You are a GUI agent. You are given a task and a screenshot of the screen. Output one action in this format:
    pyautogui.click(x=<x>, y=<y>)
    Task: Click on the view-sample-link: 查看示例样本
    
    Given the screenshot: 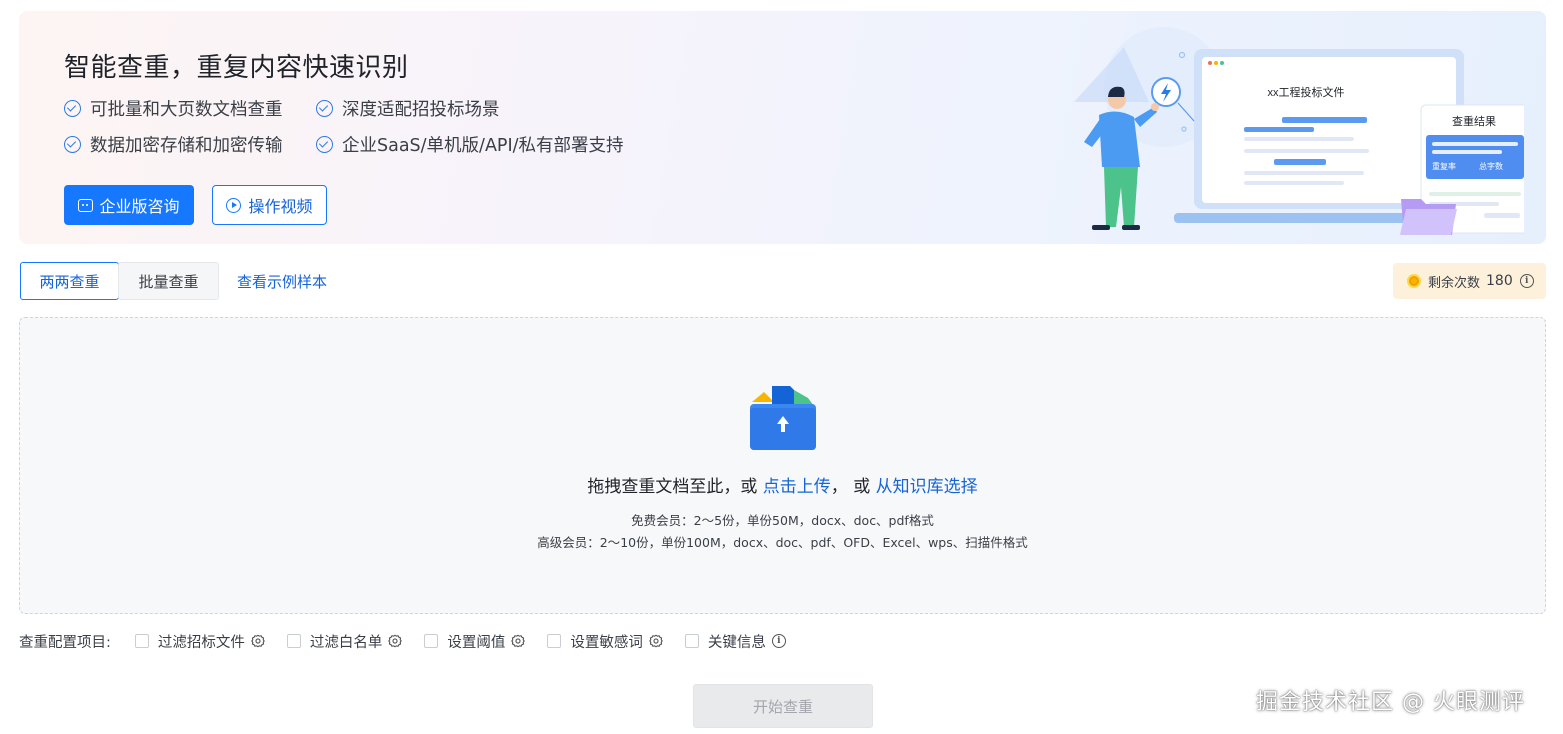 What is the action you would take?
    pyautogui.click(x=282, y=281)
    